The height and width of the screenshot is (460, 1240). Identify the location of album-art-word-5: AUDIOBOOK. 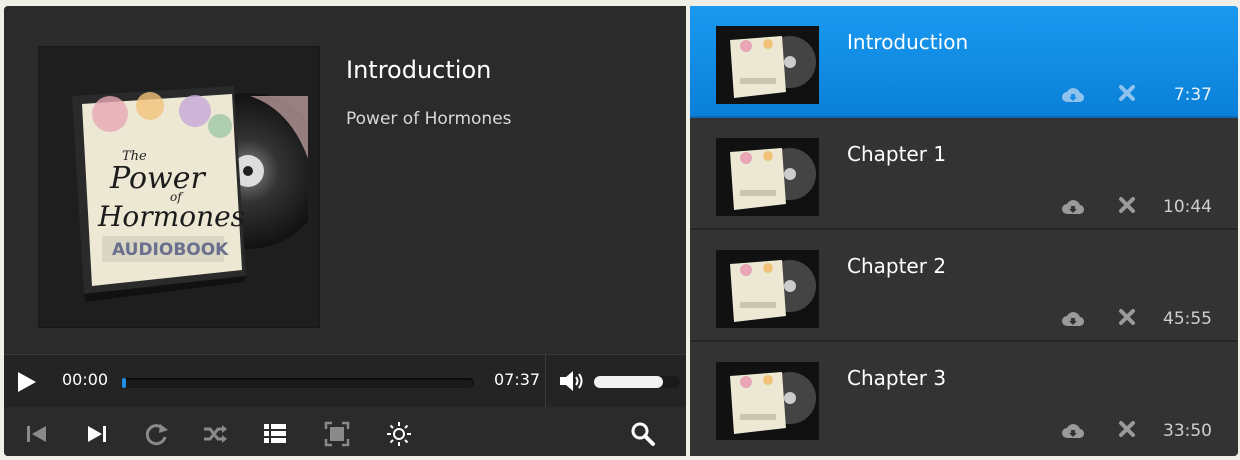
(170, 250).